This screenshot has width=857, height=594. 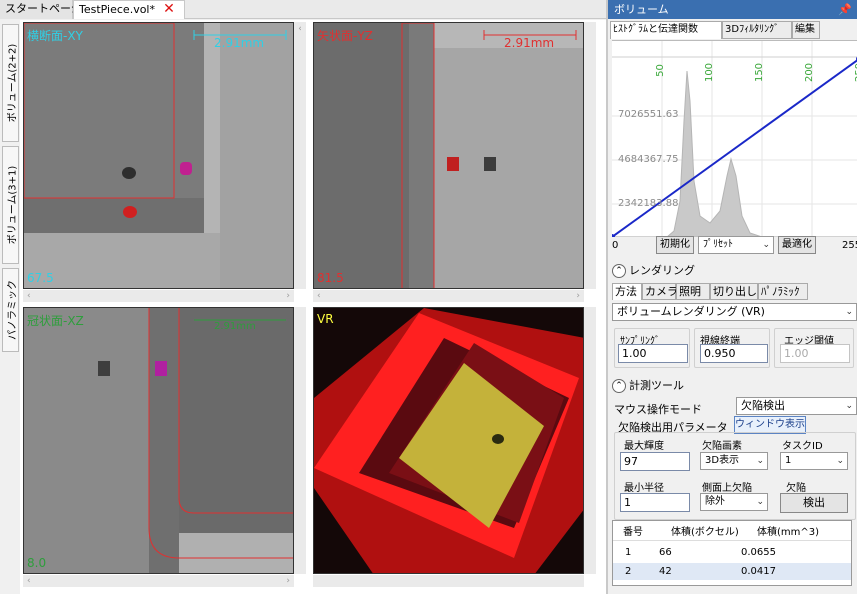 What do you see at coordinates (41, 9) in the screenshot?
I see `tab-start-page: スタートページ` at bounding box center [41, 9].